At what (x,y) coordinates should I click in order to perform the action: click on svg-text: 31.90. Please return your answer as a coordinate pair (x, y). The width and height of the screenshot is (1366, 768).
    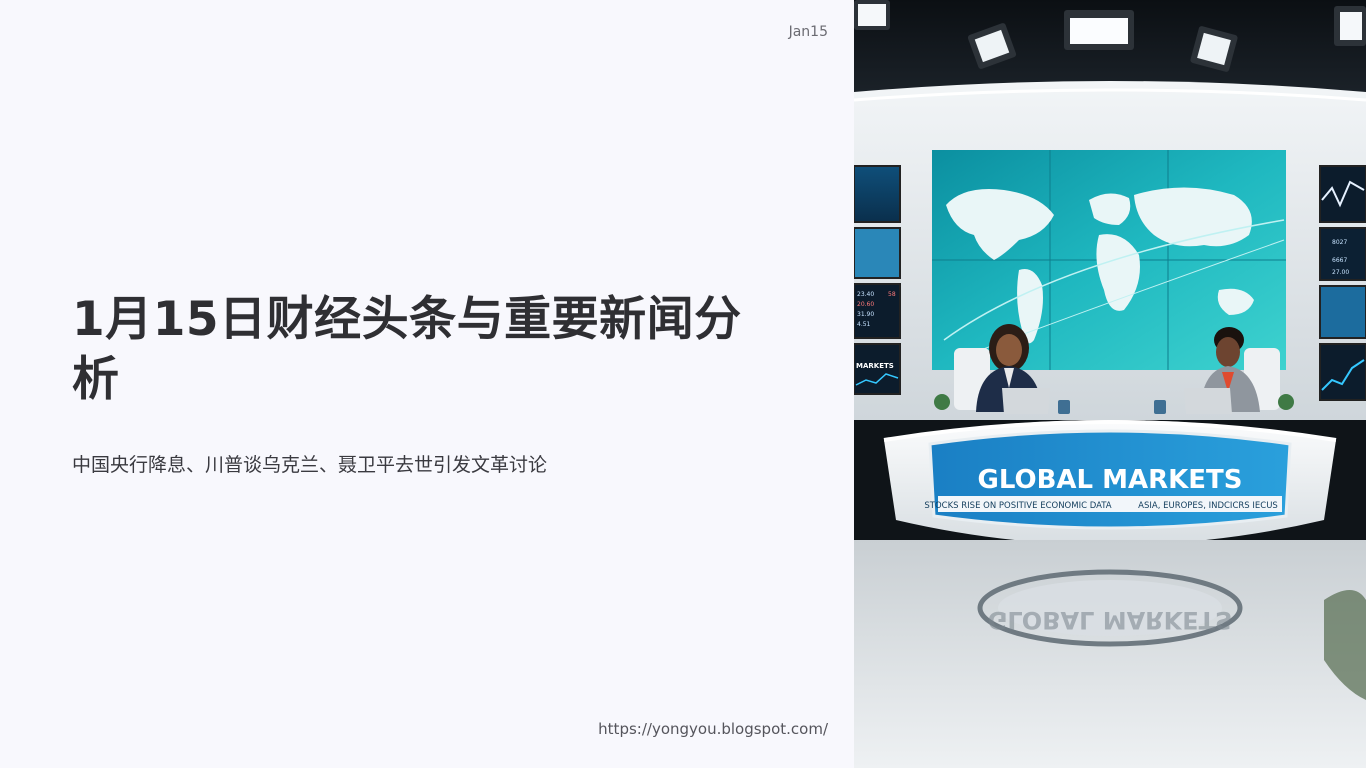
    Looking at the image, I should click on (865, 314).